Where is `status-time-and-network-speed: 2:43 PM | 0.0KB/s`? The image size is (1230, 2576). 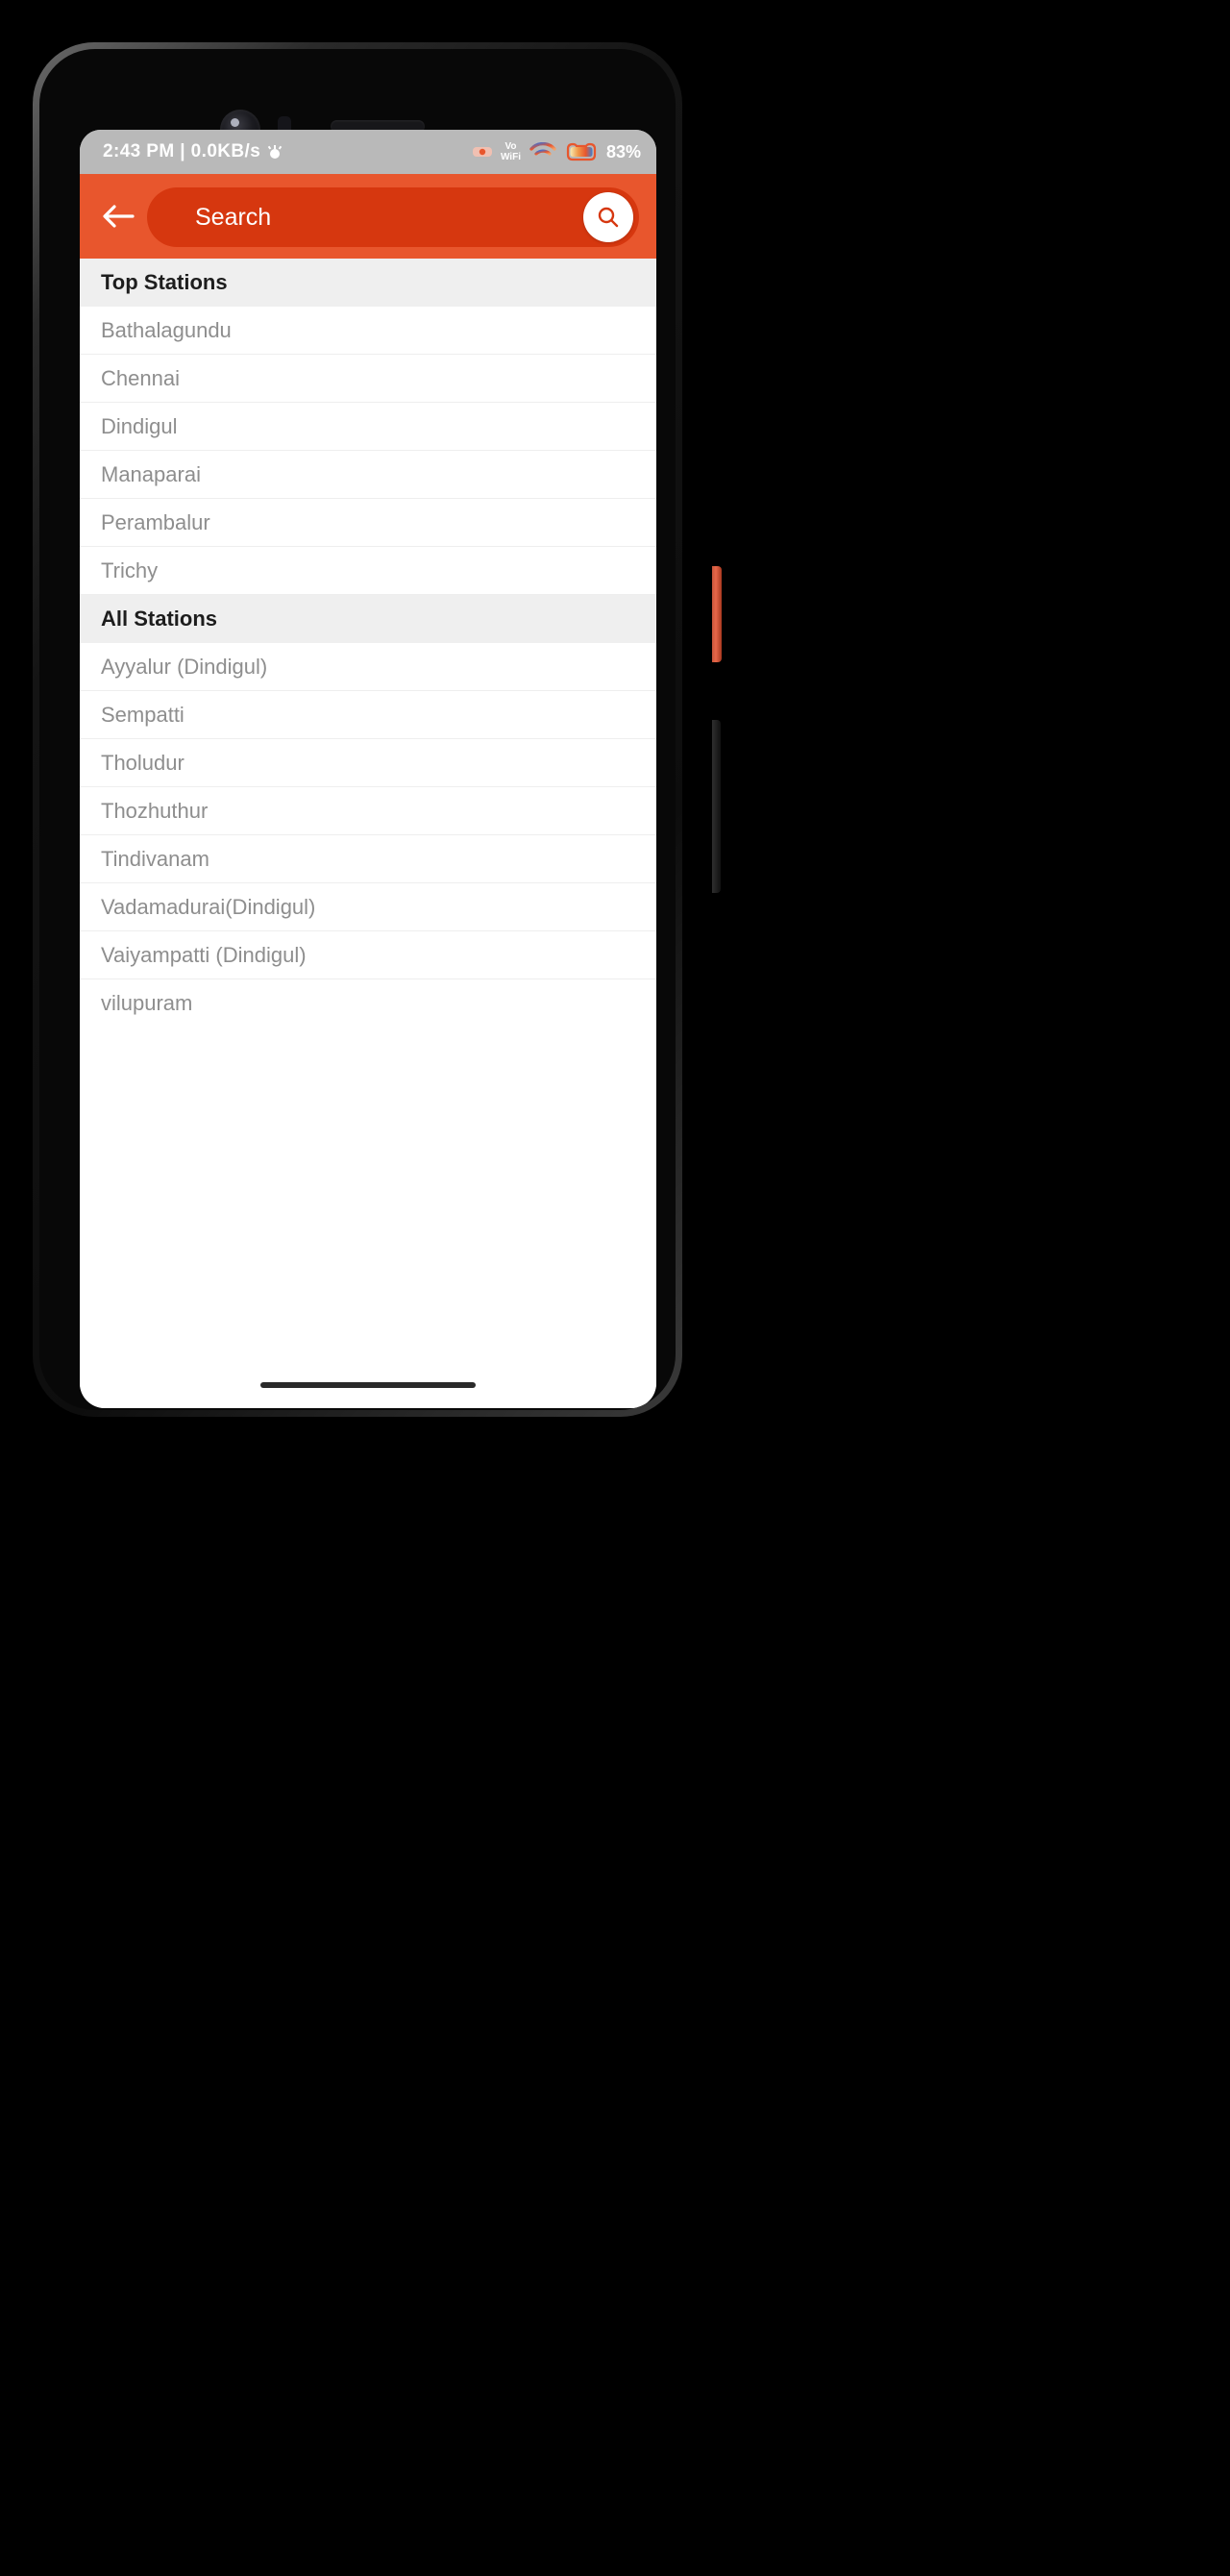 status-time-and-network-speed: 2:43 PM | 0.0KB/s is located at coordinates (182, 151).